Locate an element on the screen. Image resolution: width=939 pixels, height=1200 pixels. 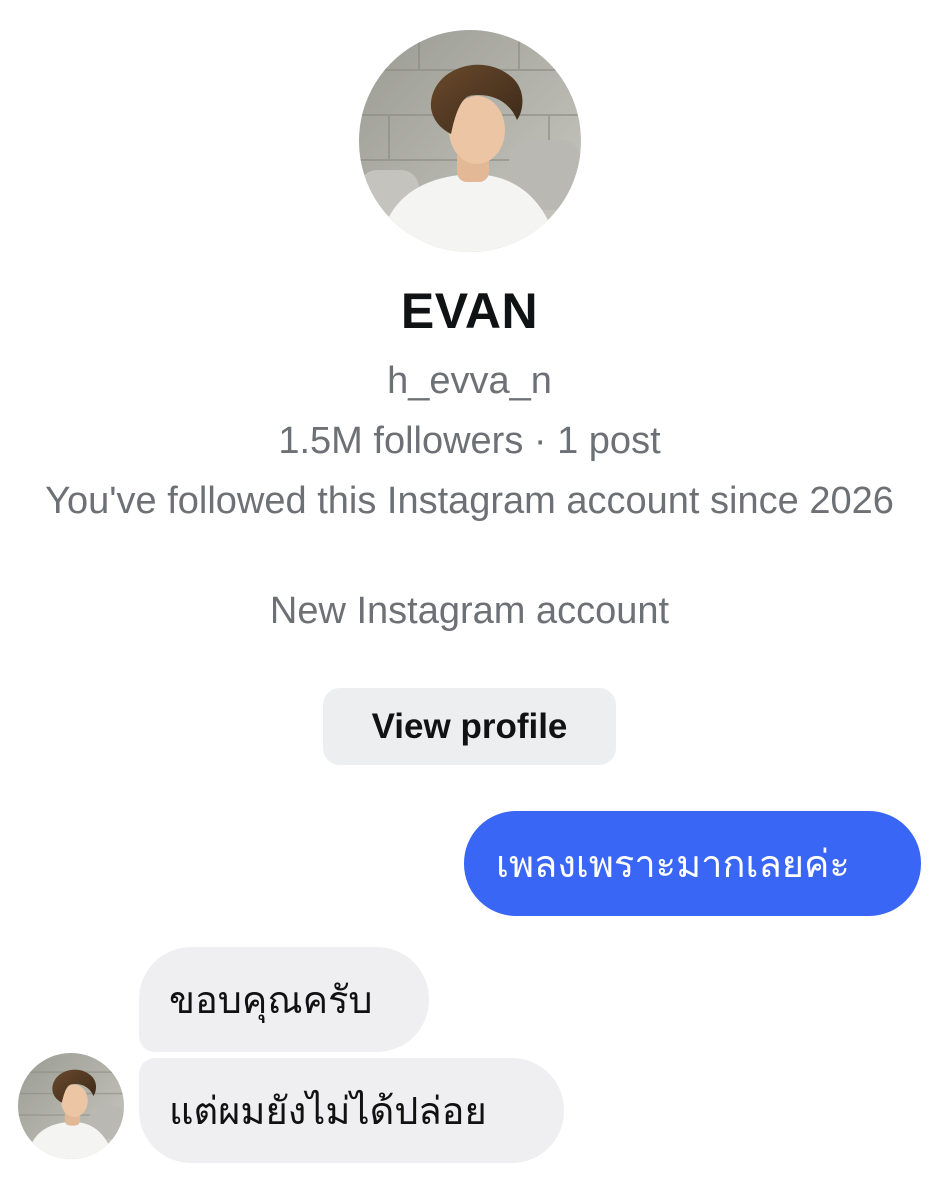
profile-avatar is located at coordinates (470, 141).